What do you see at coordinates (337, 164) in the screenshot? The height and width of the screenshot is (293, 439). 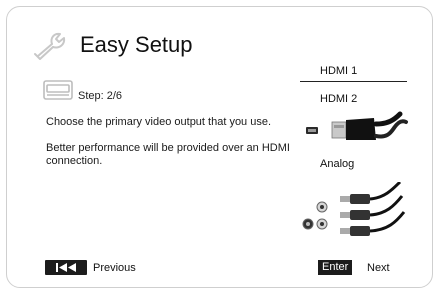 I see `option-analog: Analog` at bounding box center [337, 164].